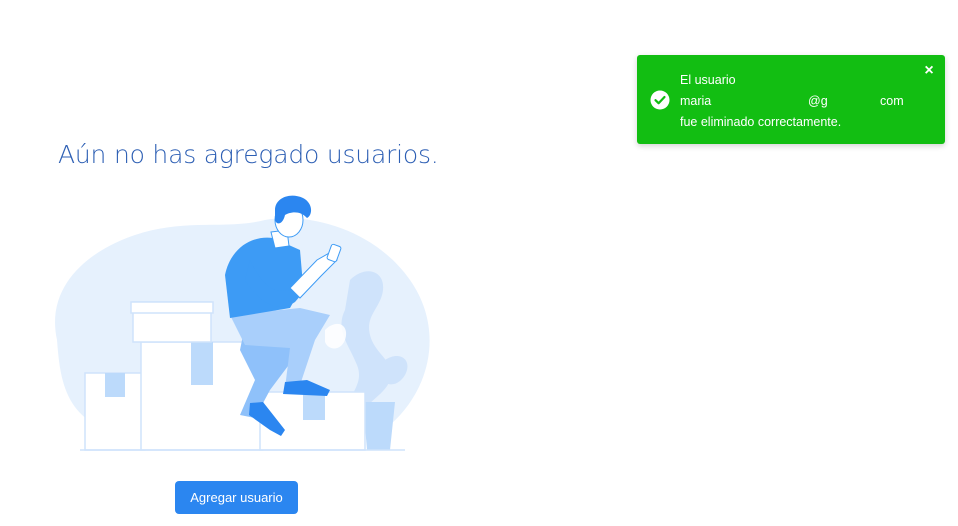  Describe the element at coordinates (696, 101) in the screenshot. I see `email-user: maria` at that location.